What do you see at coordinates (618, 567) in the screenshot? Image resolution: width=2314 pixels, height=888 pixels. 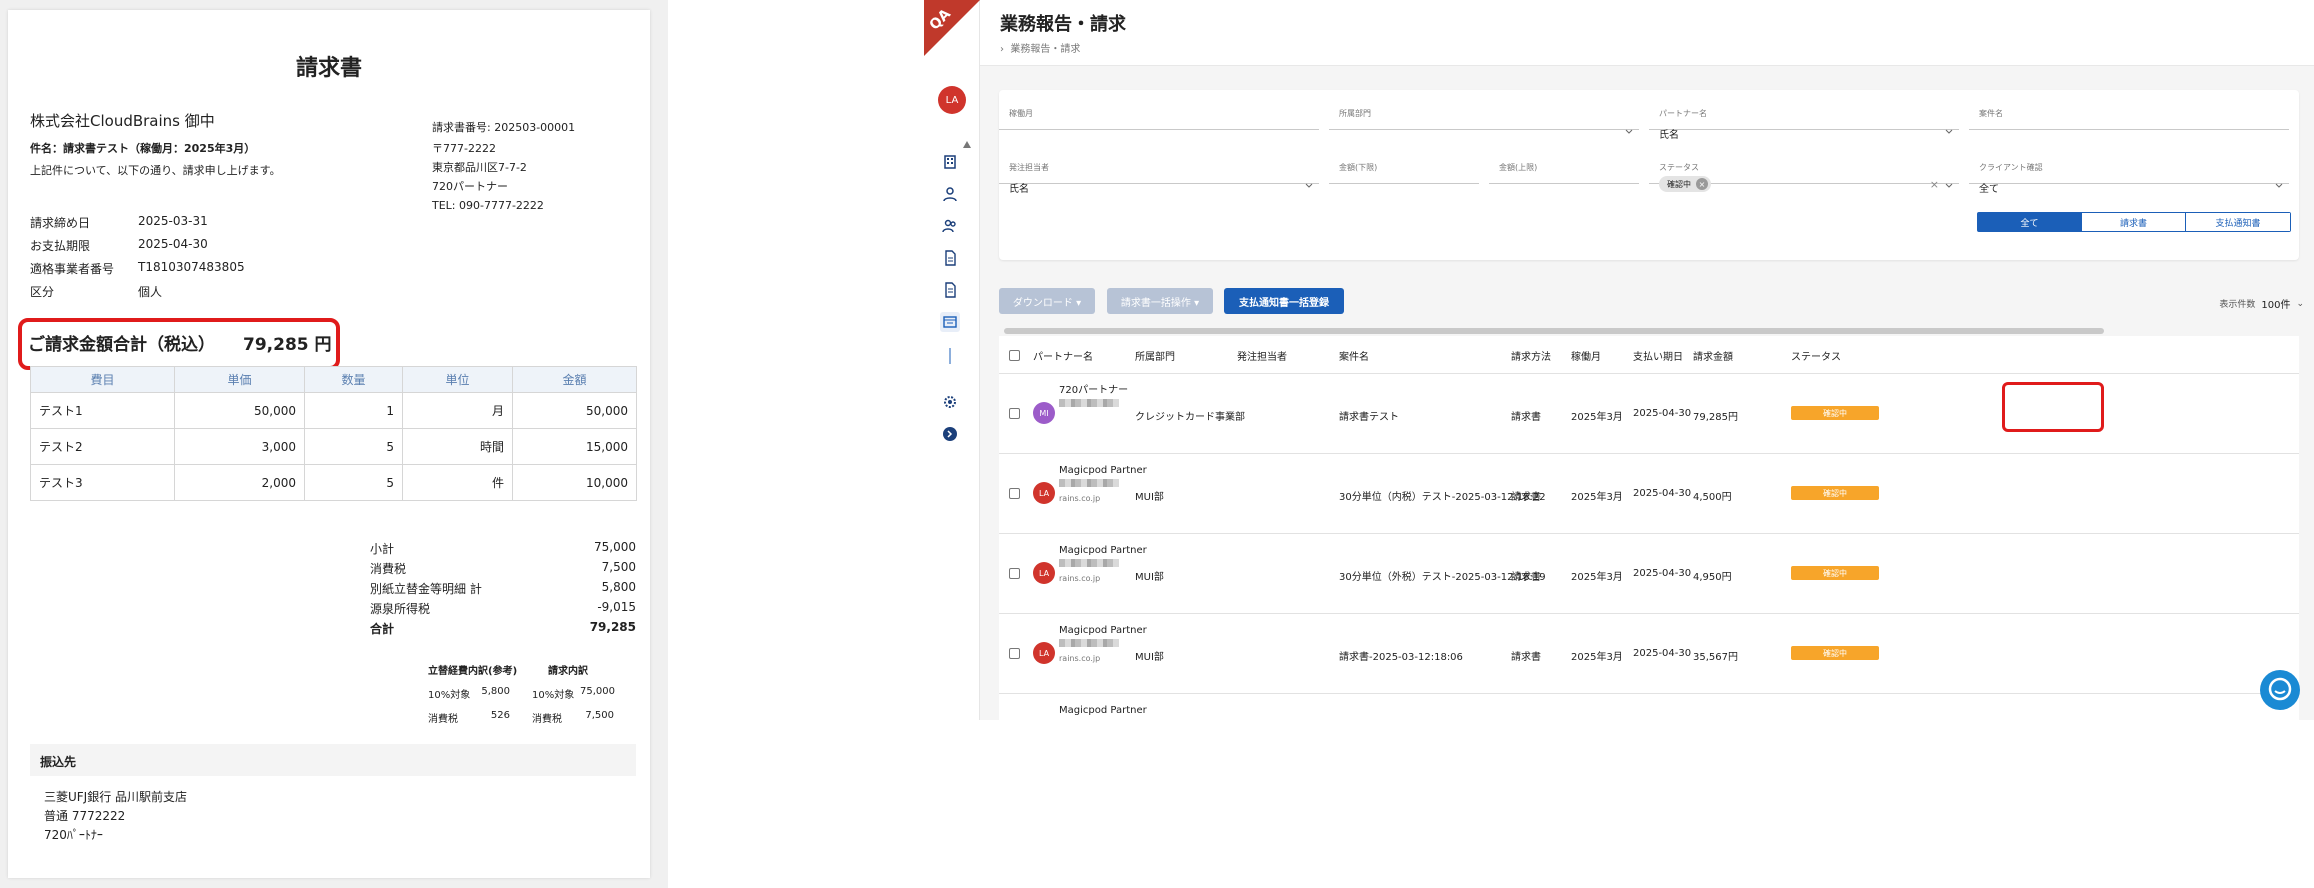 I see `summary-value: 7,500` at bounding box center [618, 567].